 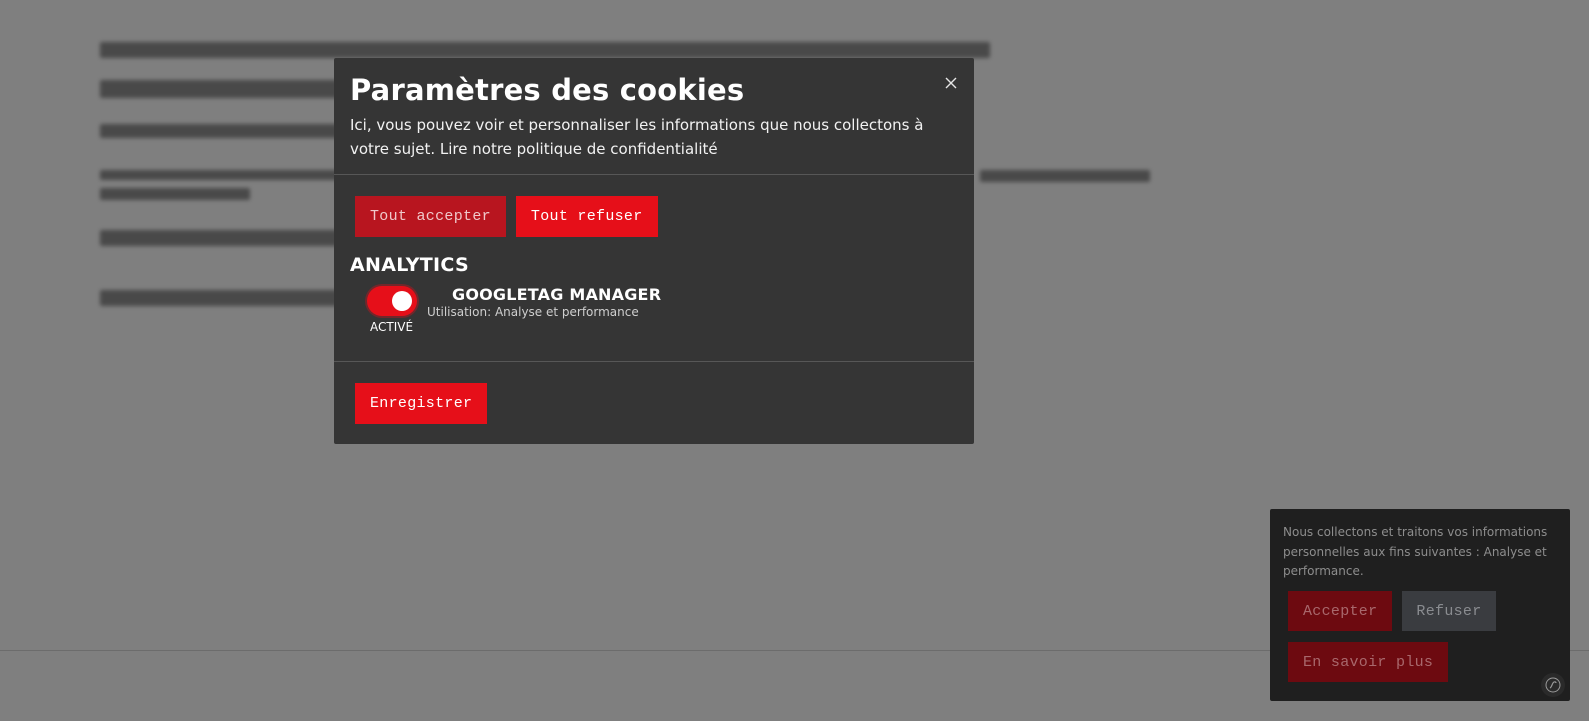 I want to click on banner-actions: Accepter Refuser, so click(x=1392, y=611).